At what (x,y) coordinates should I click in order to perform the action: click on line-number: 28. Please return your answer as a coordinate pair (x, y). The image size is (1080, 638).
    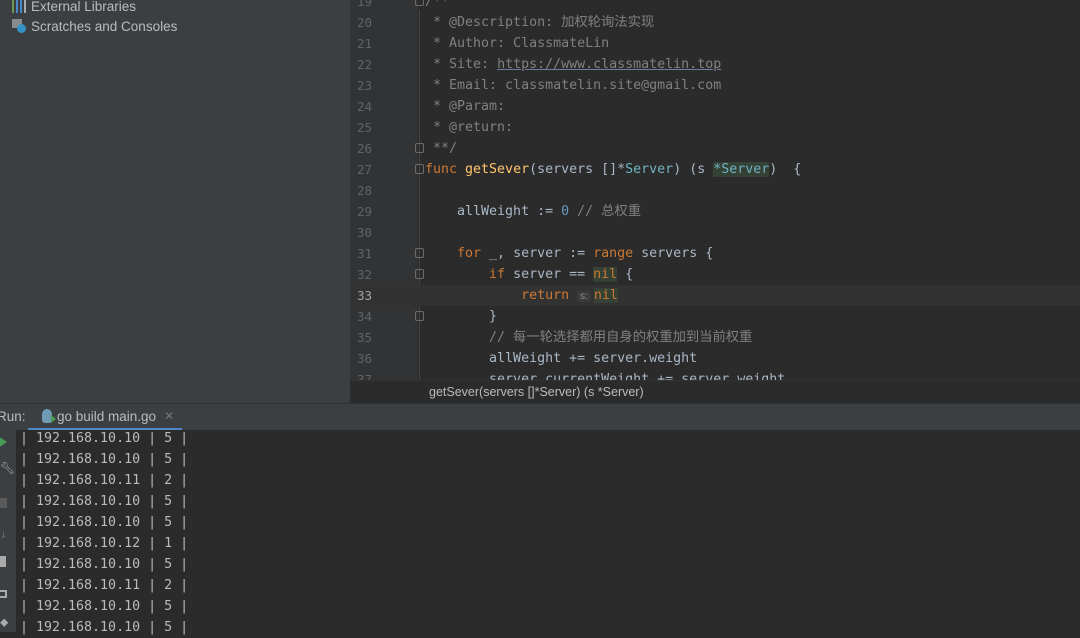
    Looking at the image, I should click on (364, 190).